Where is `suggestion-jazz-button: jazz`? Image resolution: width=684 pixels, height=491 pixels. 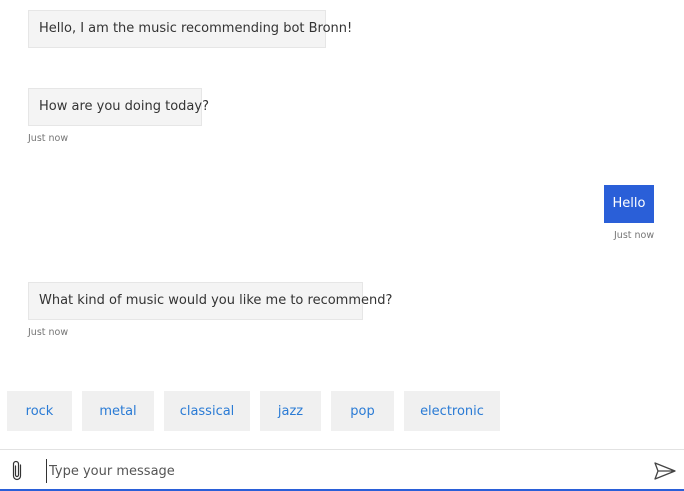 suggestion-jazz-button: jazz is located at coordinates (290, 411).